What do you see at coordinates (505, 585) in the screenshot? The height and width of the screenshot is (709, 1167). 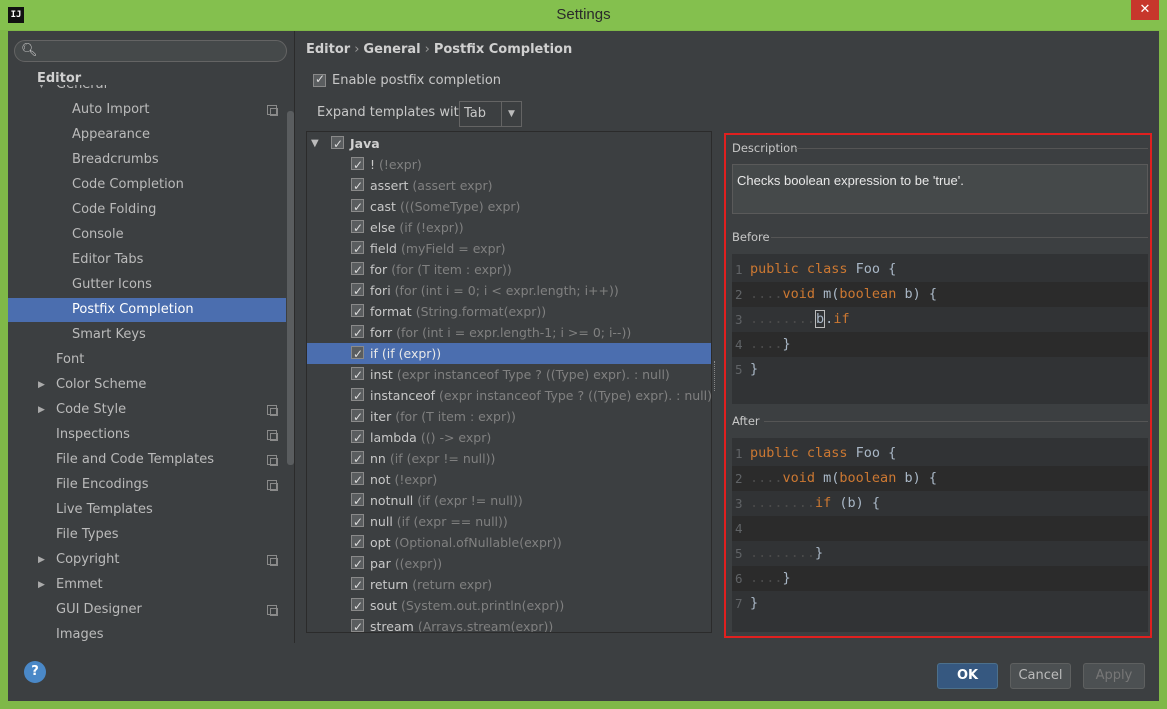 I see `template-item: return(return expr)` at bounding box center [505, 585].